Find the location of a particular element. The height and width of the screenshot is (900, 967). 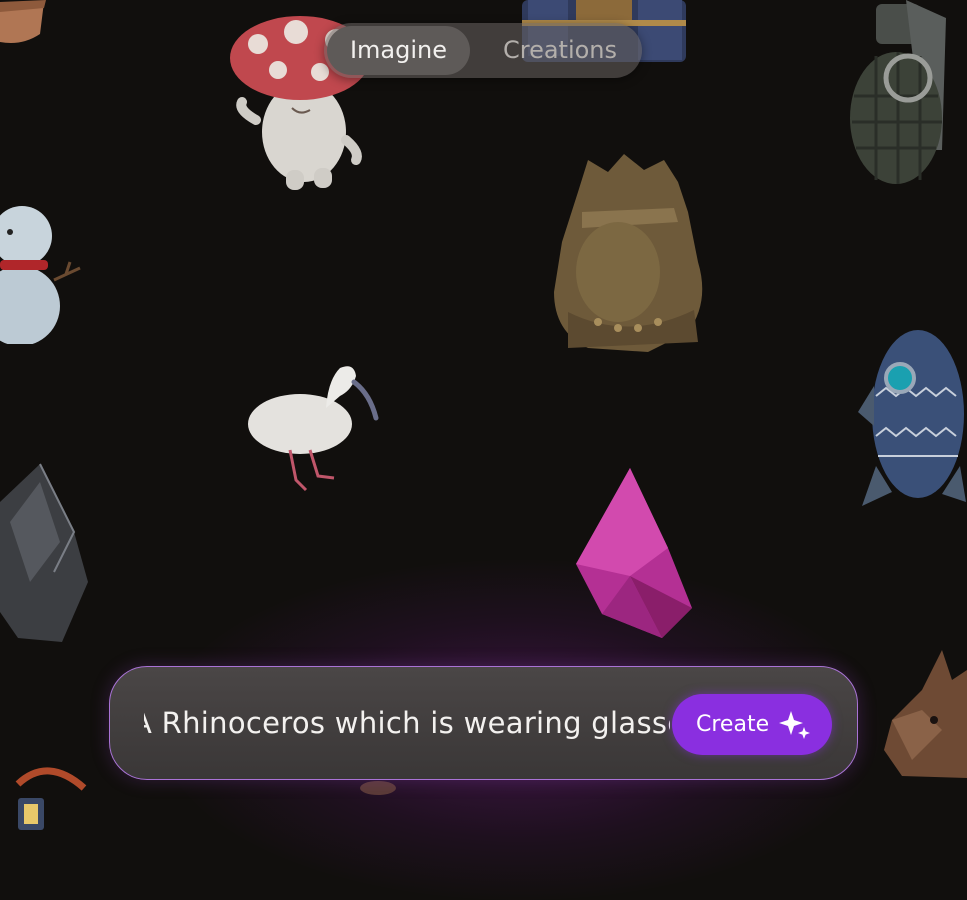

tab-imagine: Imagine is located at coordinates (398, 50).